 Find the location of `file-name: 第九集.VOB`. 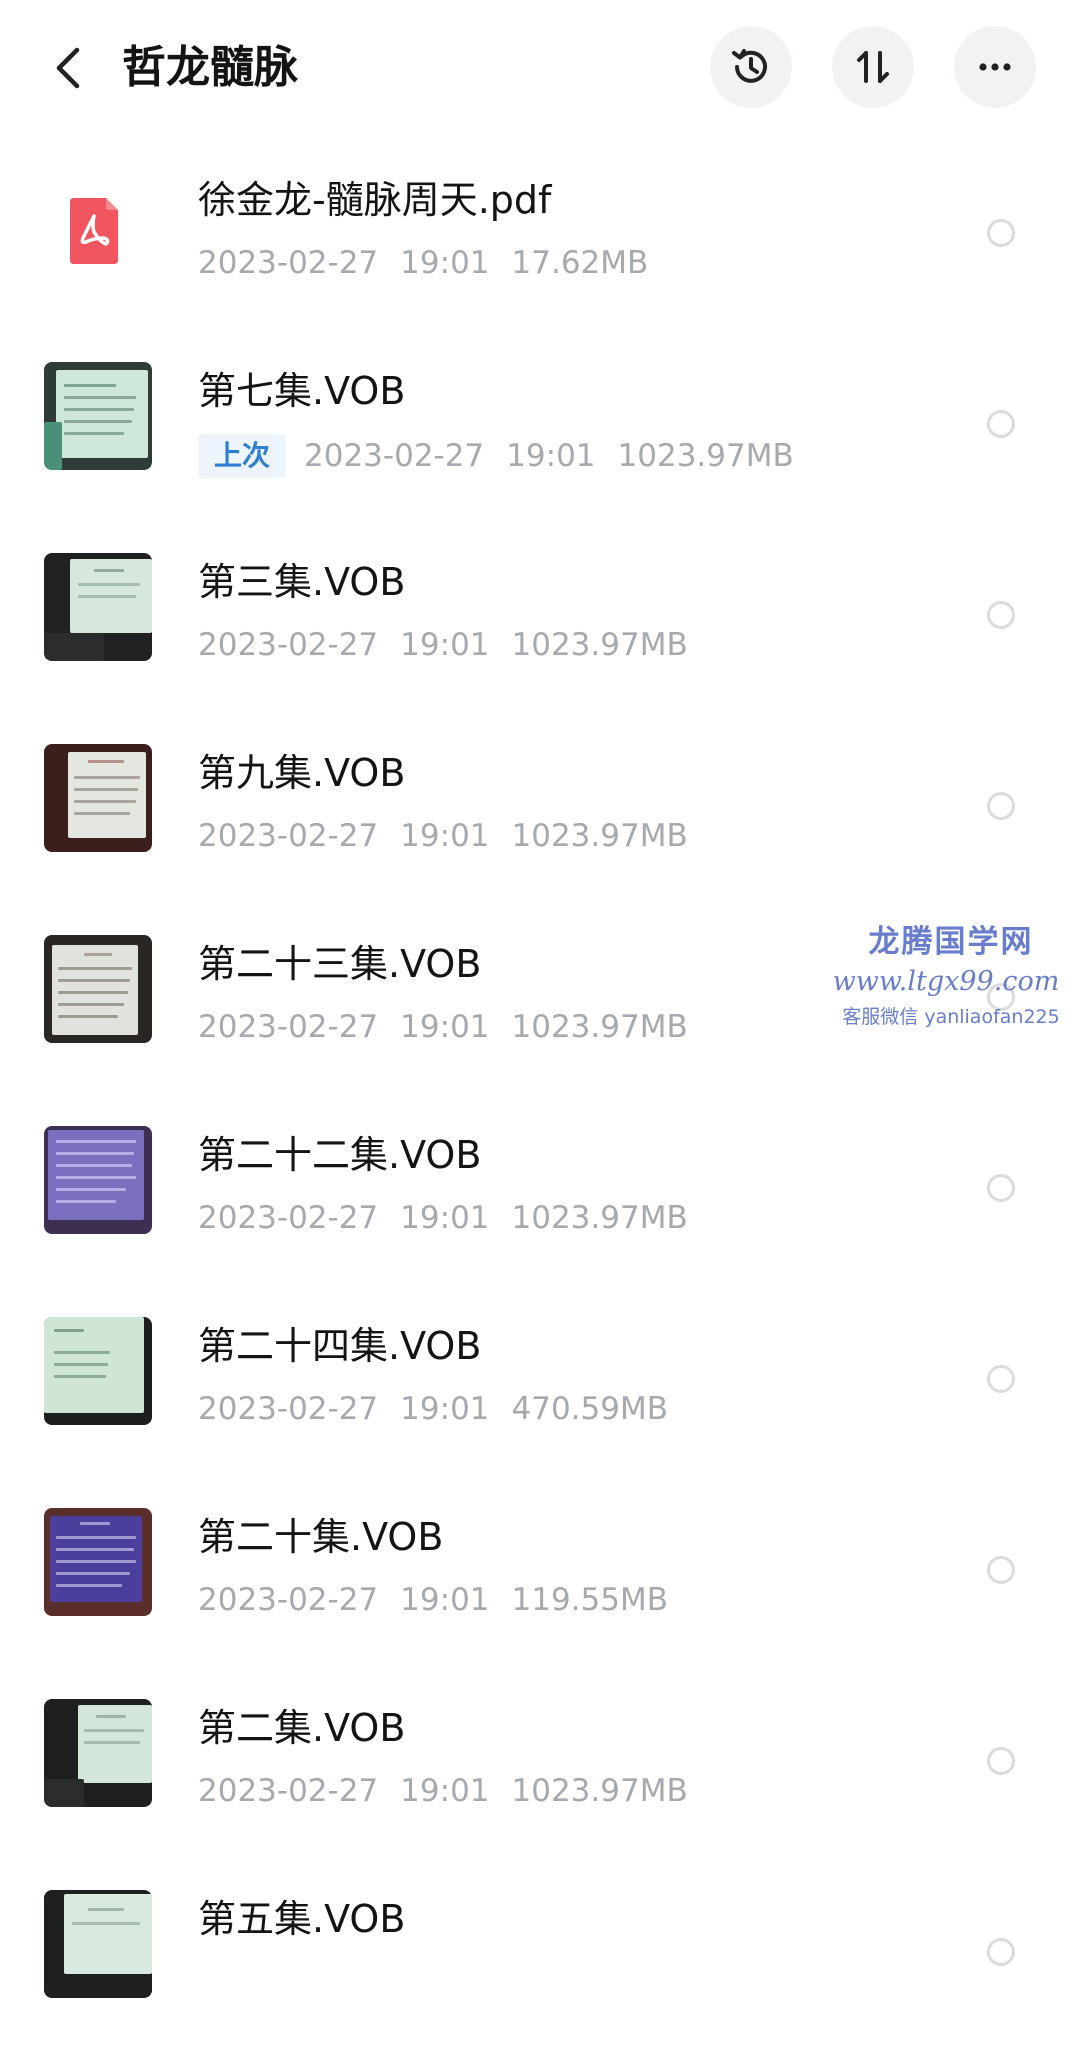

file-name: 第九集.VOB is located at coordinates (302, 773).